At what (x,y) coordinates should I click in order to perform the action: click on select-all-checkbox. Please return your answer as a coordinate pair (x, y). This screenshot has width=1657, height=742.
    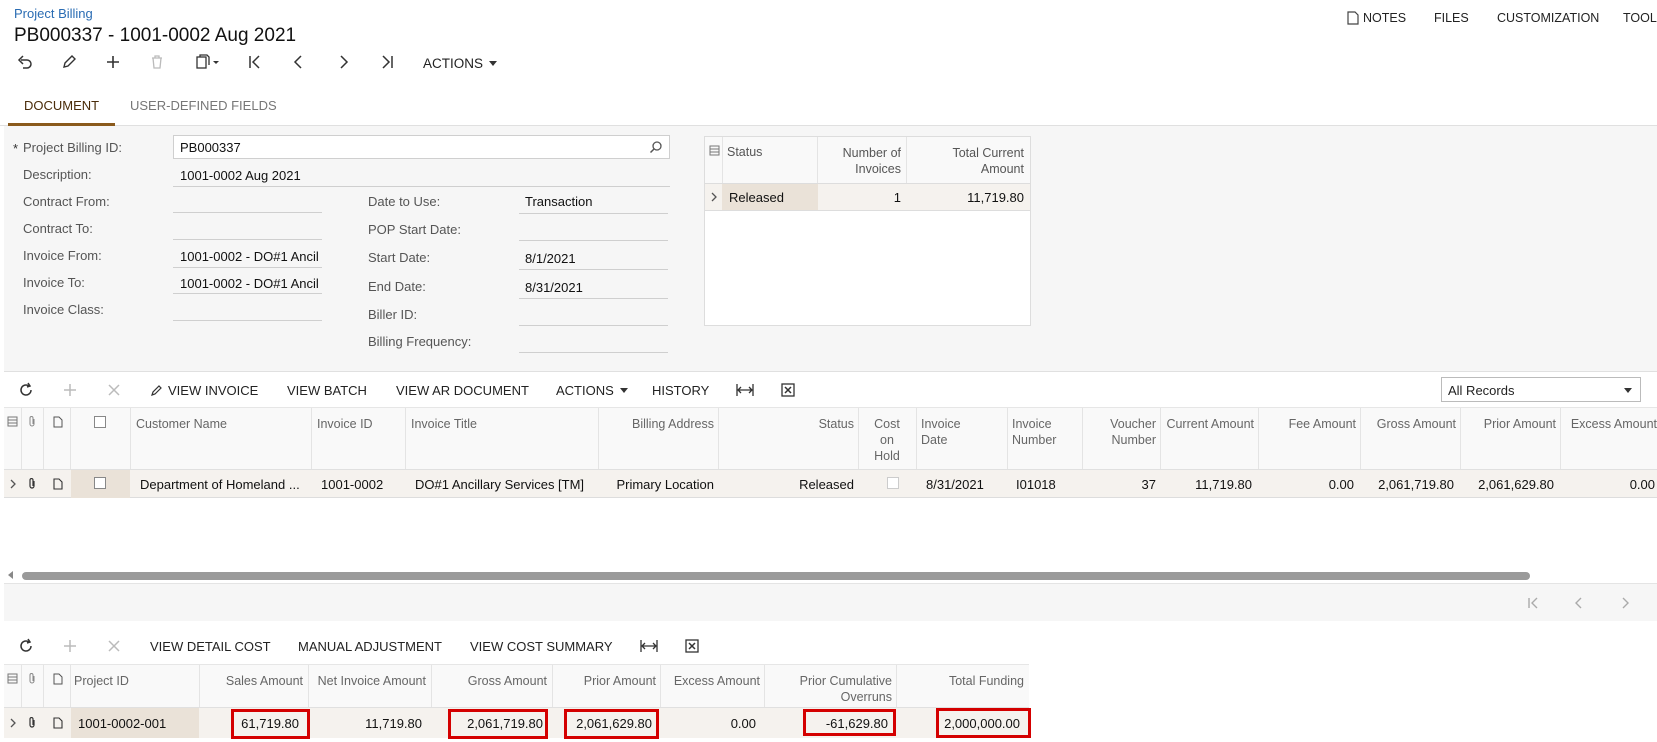
    Looking at the image, I should click on (100, 422).